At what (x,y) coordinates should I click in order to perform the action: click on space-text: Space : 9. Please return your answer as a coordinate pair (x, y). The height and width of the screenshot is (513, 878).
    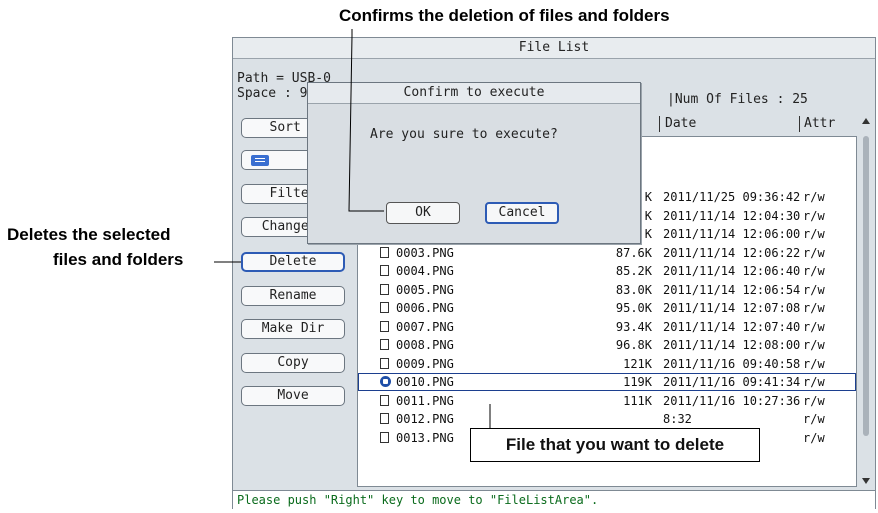
    Looking at the image, I should click on (272, 93).